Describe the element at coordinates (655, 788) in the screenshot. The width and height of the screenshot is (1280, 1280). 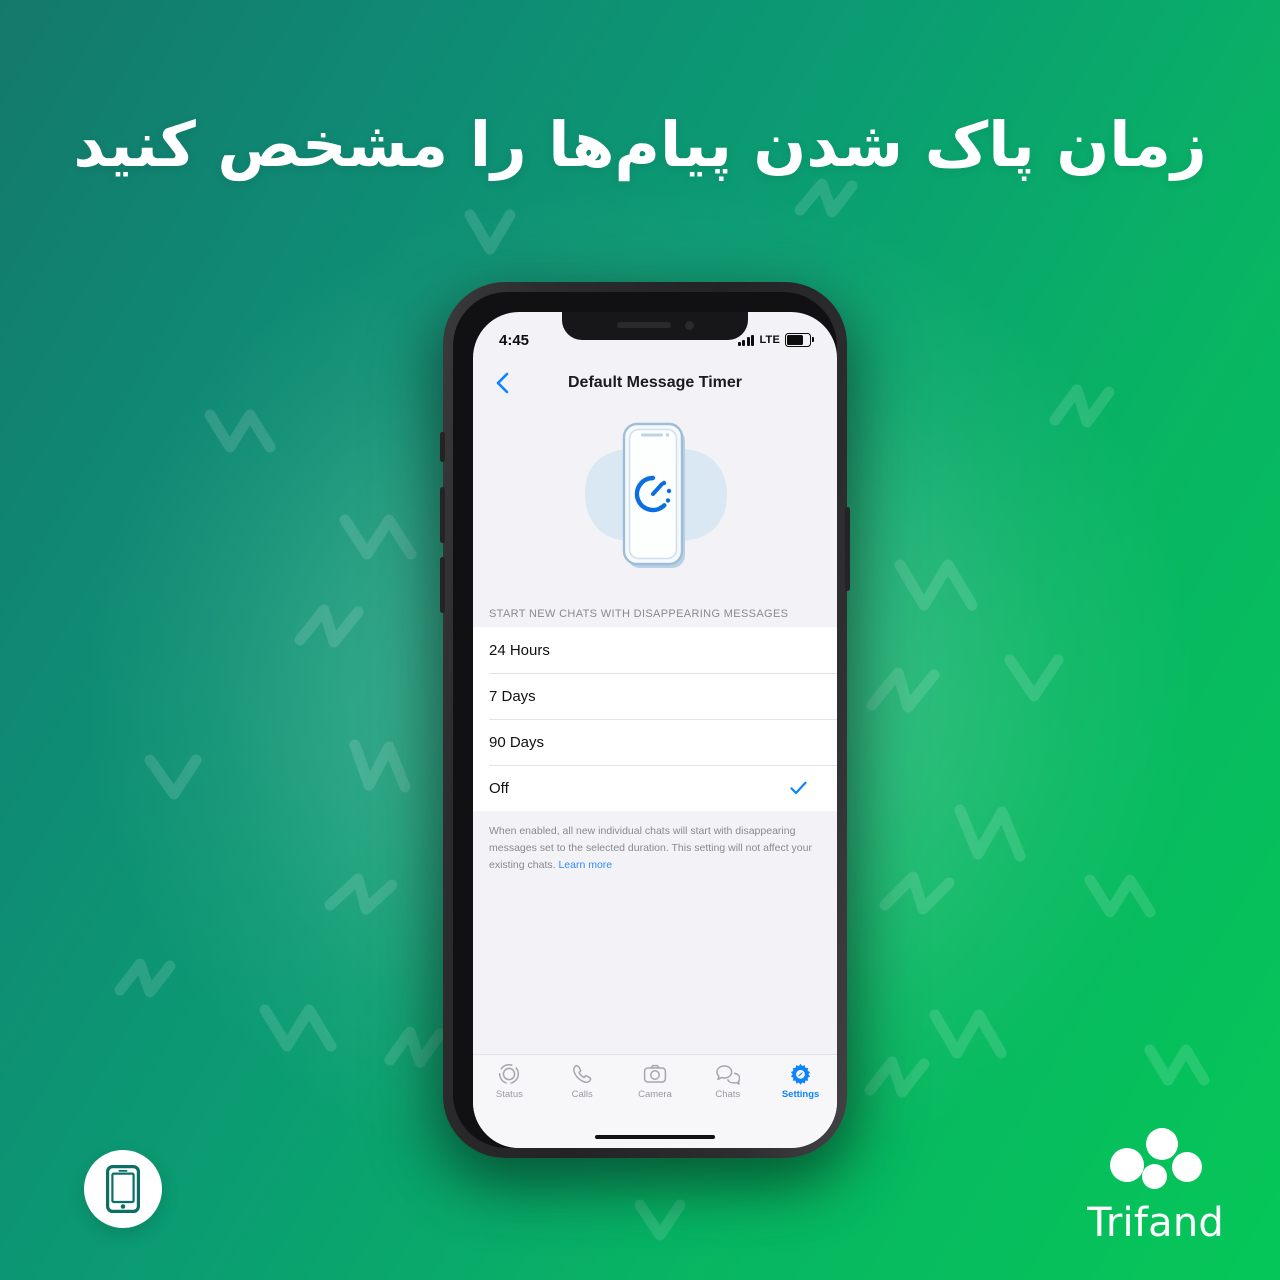
I see `option-row-off: Off` at that location.